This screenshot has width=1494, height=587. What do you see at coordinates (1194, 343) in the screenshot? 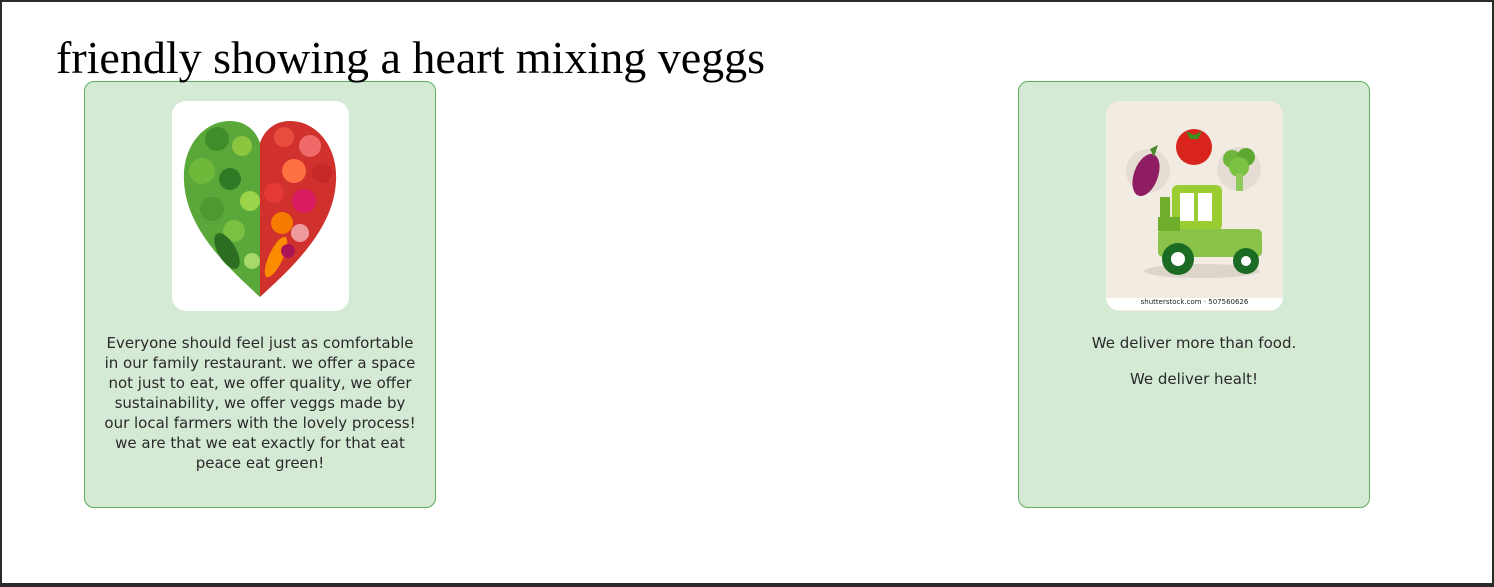
I see `delivery-line-1: We deliver more than food.` at bounding box center [1194, 343].